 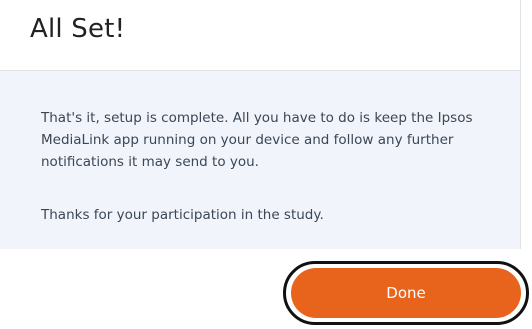 What do you see at coordinates (78, 29) in the screenshot?
I see `dialog-title: All Set!` at bounding box center [78, 29].